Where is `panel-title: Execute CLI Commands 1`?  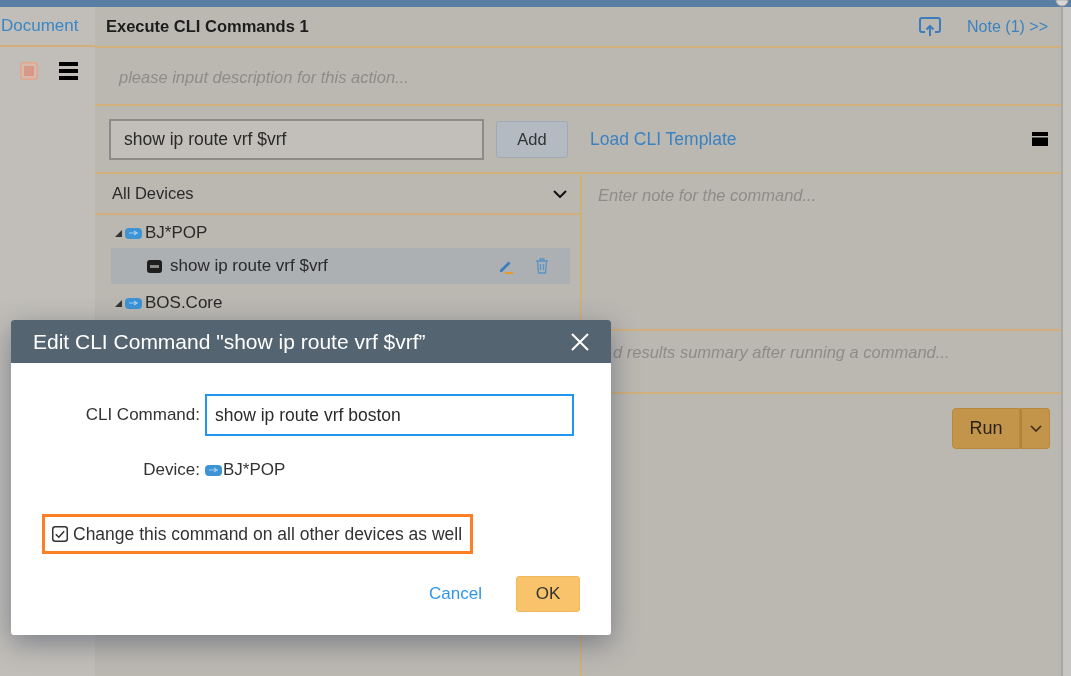
panel-title: Execute CLI Commands 1 is located at coordinates (207, 26).